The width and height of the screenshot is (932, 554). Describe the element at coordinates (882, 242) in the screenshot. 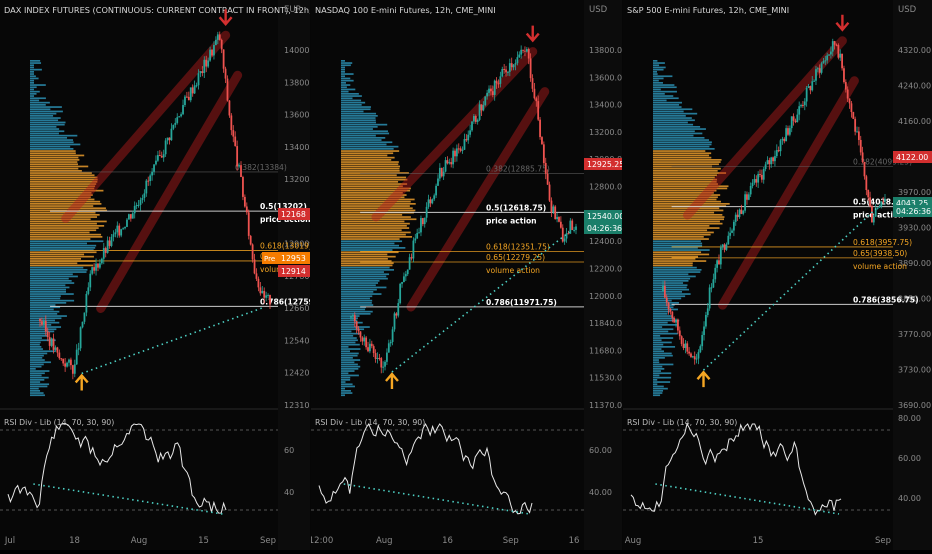

I see `fib-level-label: 0.618(3957.75)` at that location.